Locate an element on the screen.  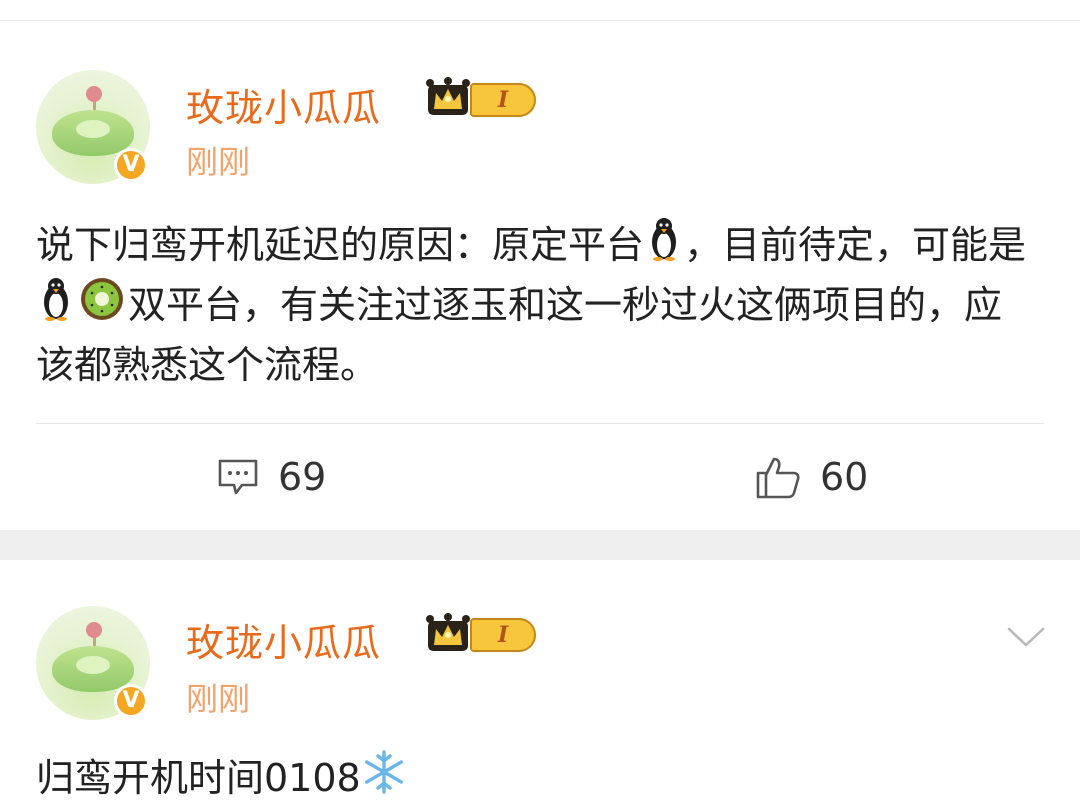
content-text: 双平台，有关注过逐玉和这一秒过火这俩项目的，应该都熟悉这个流程。 is located at coordinates (519, 335).